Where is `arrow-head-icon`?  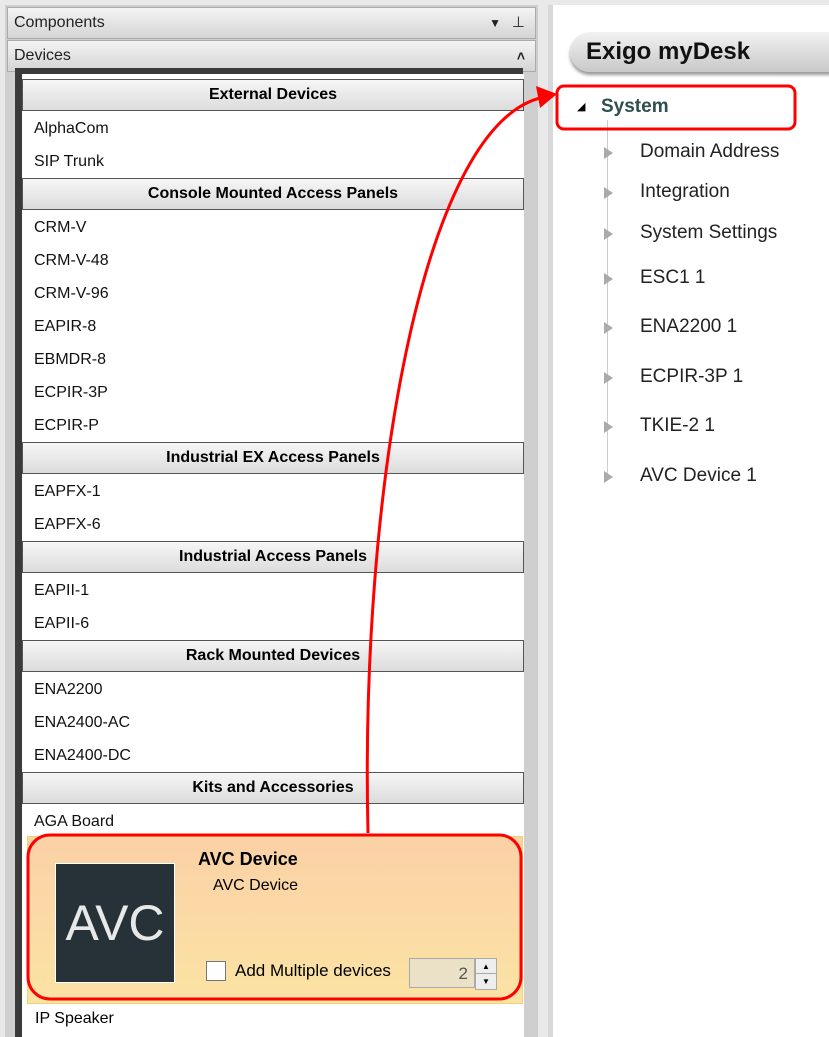 arrow-head-icon is located at coordinates (546, 97).